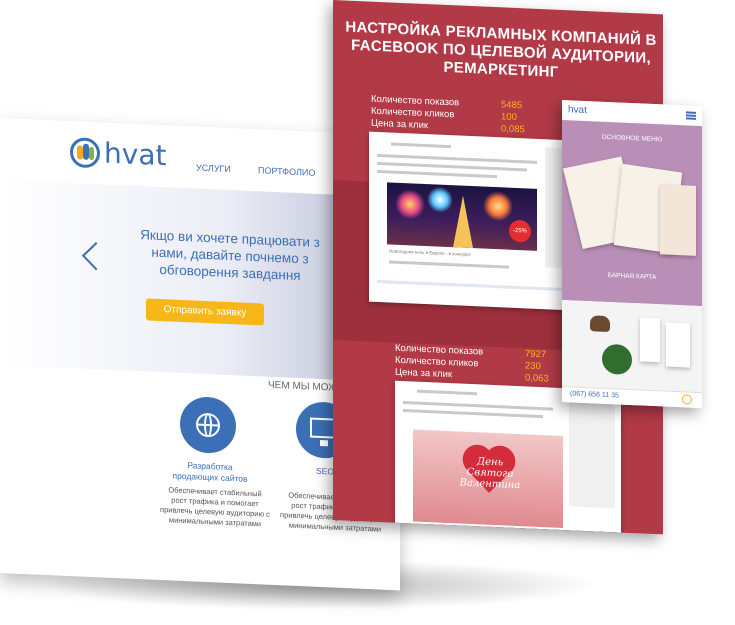  What do you see at coordinates (632, 213) in the screenshot?
I see `menu-section: основное меню барная карта` at bounding box center [632, 213].